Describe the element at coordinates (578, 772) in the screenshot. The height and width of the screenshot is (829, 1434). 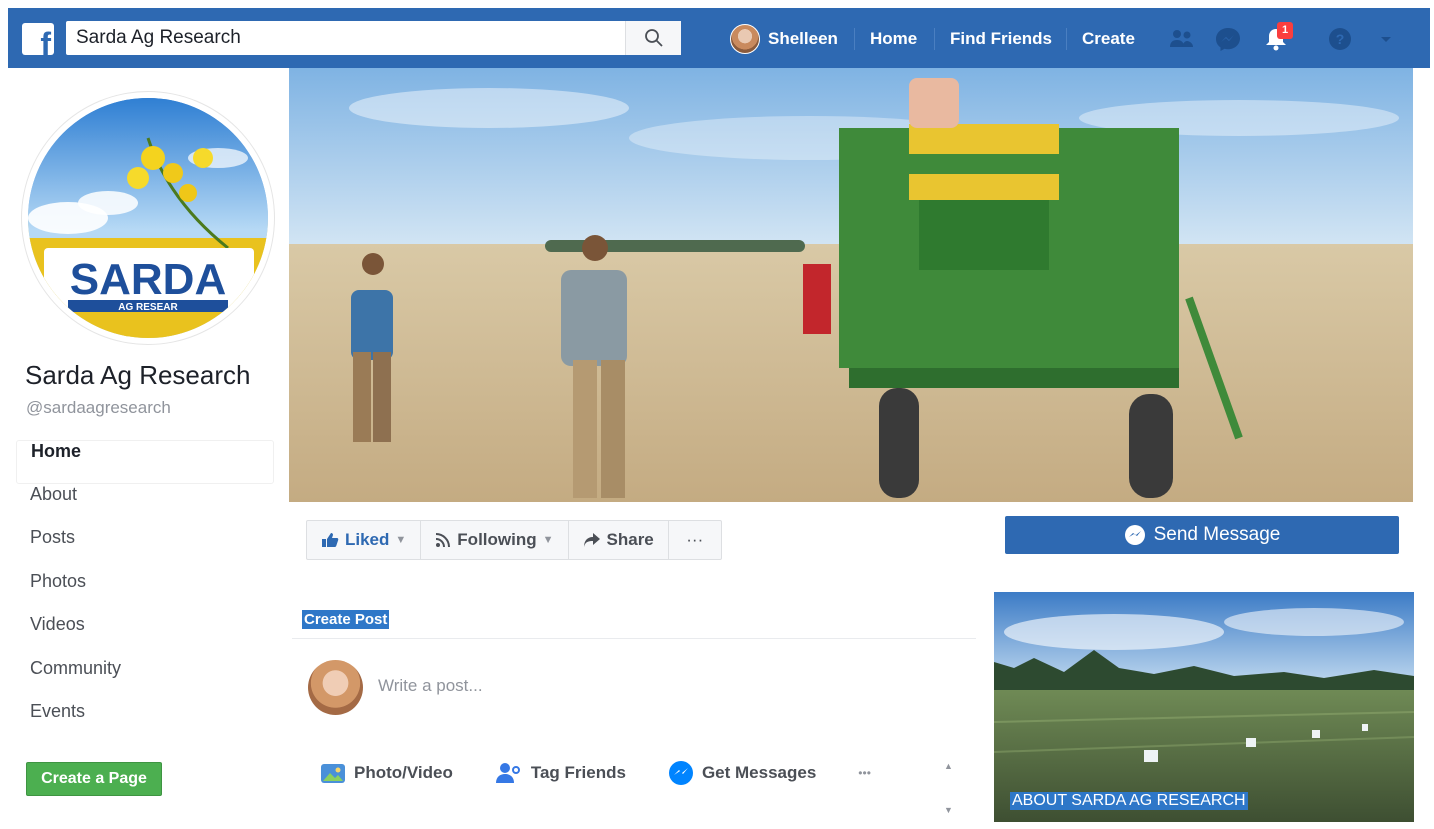
I see `tag-friends-label: Tag Friends` at that location.